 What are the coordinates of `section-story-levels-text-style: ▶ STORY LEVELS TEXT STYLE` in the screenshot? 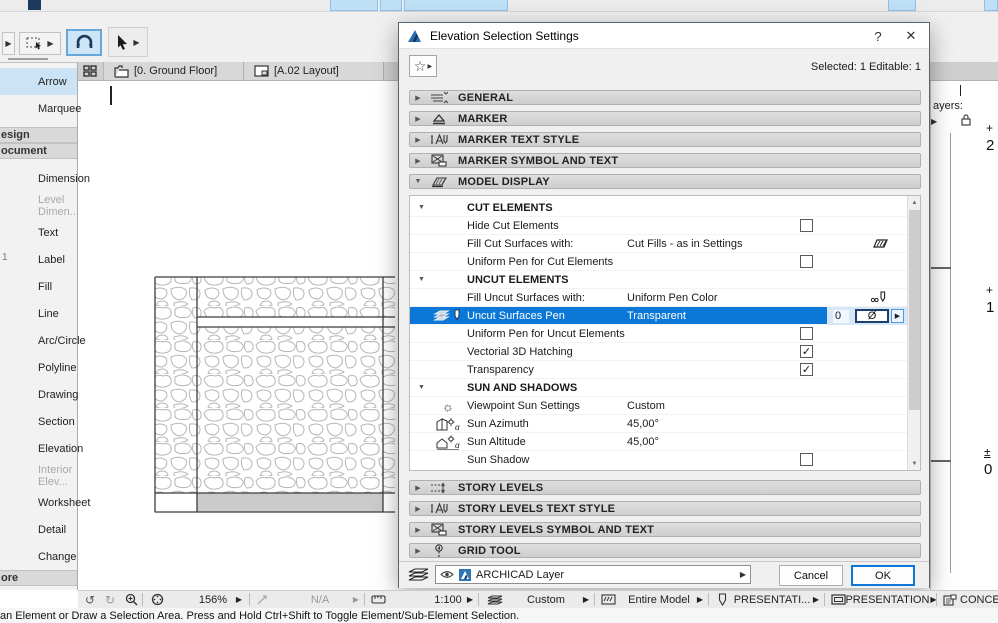 It's located at (665, 508).